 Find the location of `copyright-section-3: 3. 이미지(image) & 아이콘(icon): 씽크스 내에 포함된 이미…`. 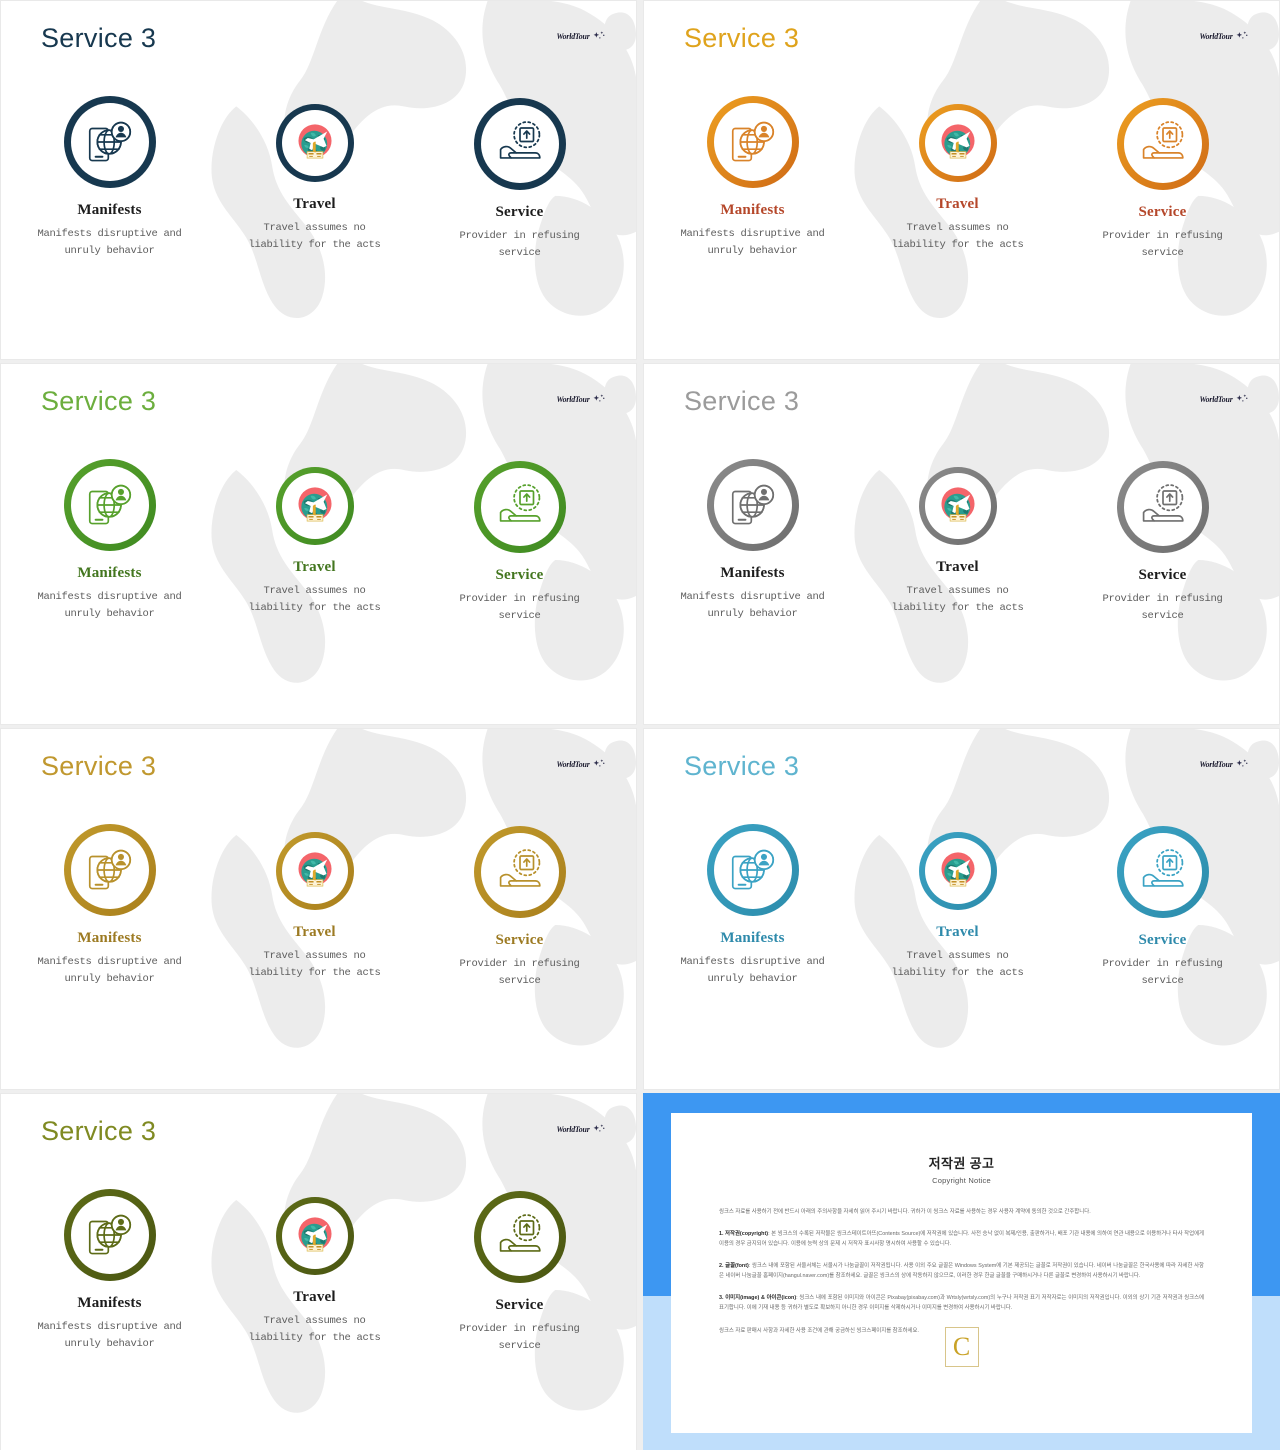

copyright-section-3: 3. 이미지(image) & 아이콘(icon): 씽크스 내에 포함된 이미… is located at coordinates (961, 1303).